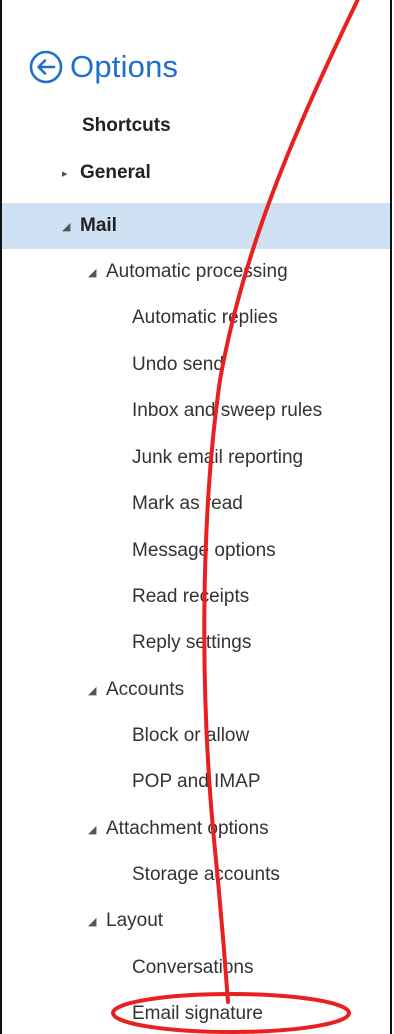 The height and width of the screenshot is (1034, 394). Describe the element at coordinates (126, 125) in the screenshot. I see `nav-item-label: Shortcuts` at that location.